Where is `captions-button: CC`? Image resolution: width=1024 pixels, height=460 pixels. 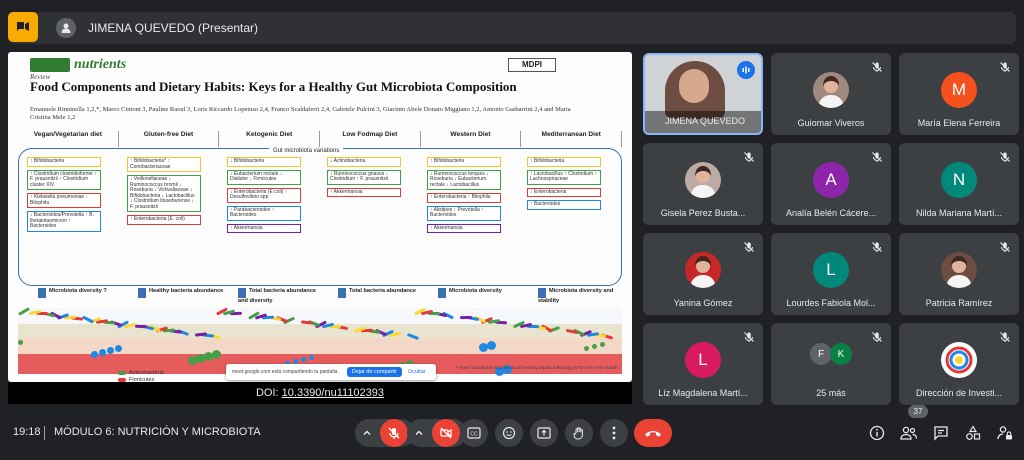 captions-button: CC is located at coordinates (474, 433).